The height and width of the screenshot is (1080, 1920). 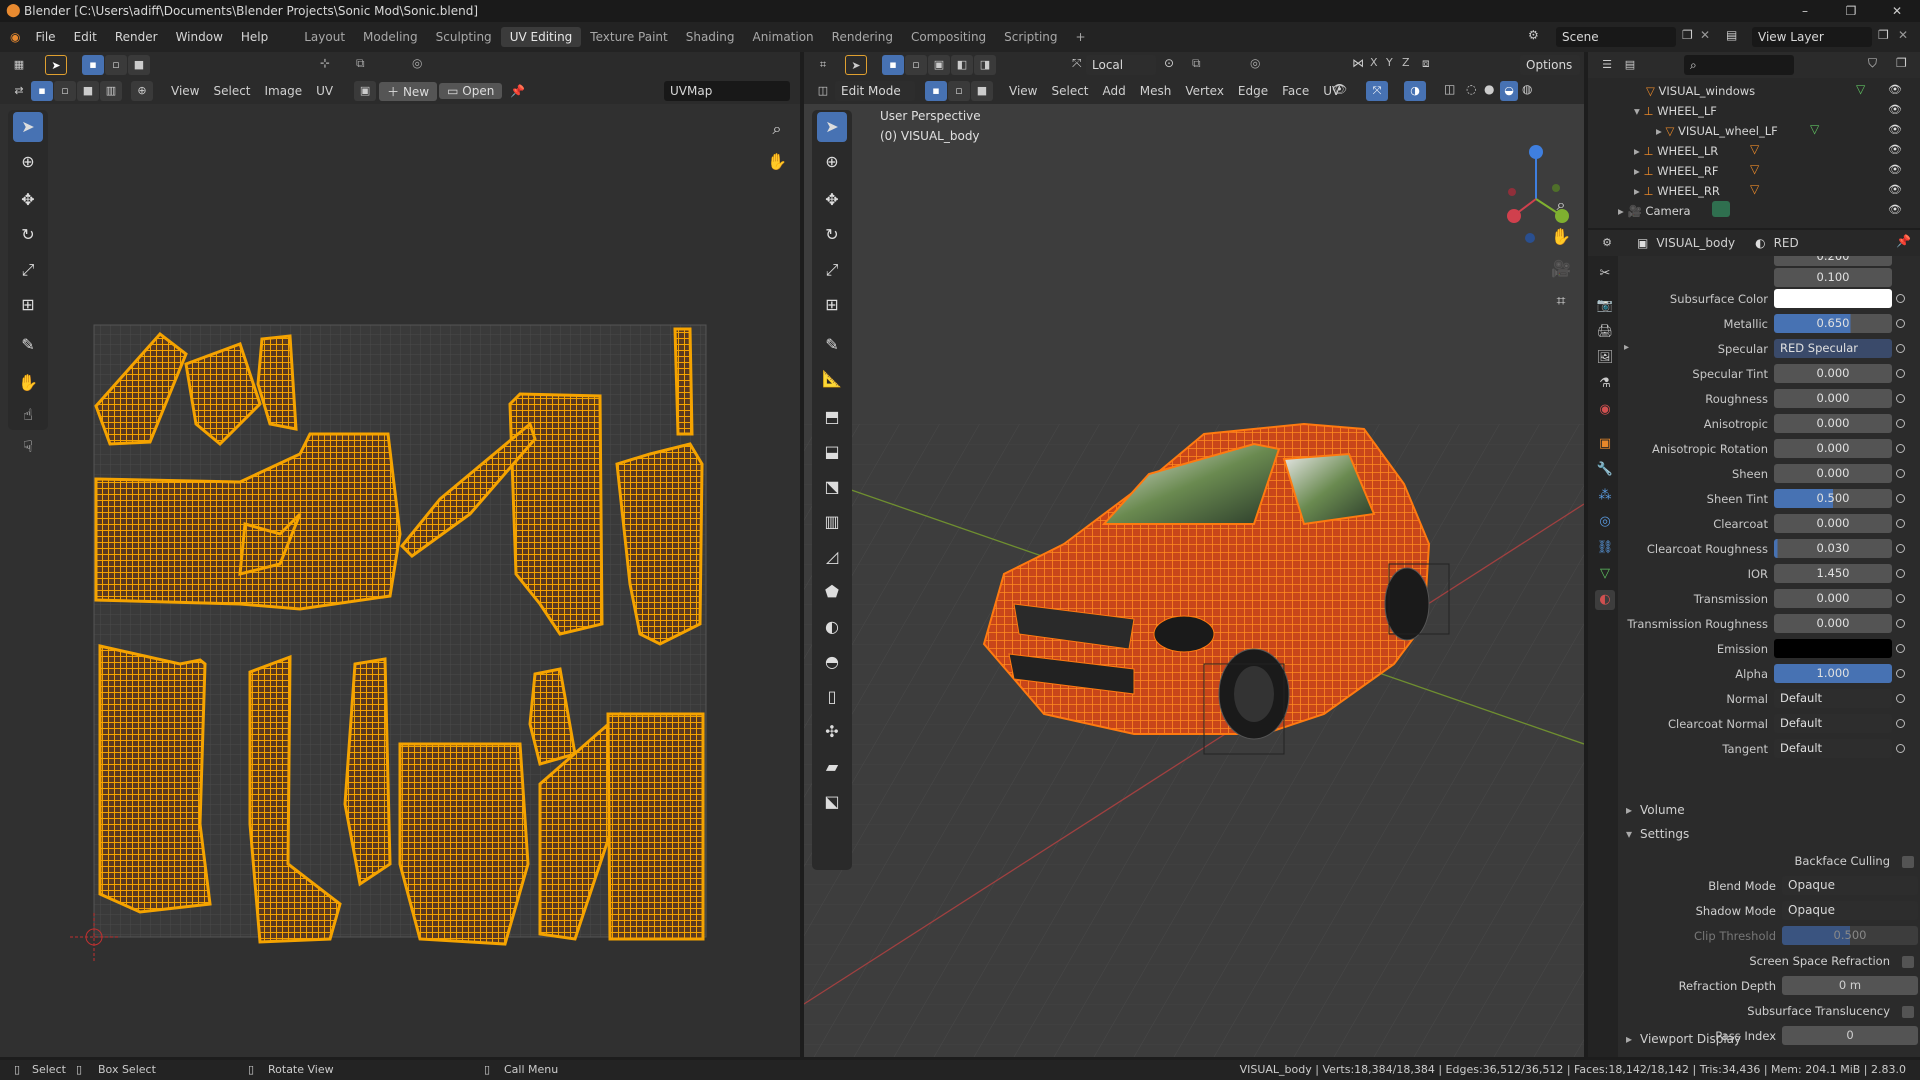 What do you see at coordinates (1833, 323) in the screenshot?
I see `prop-value-metallic: 0.650` at bounding box center [1833, 323].